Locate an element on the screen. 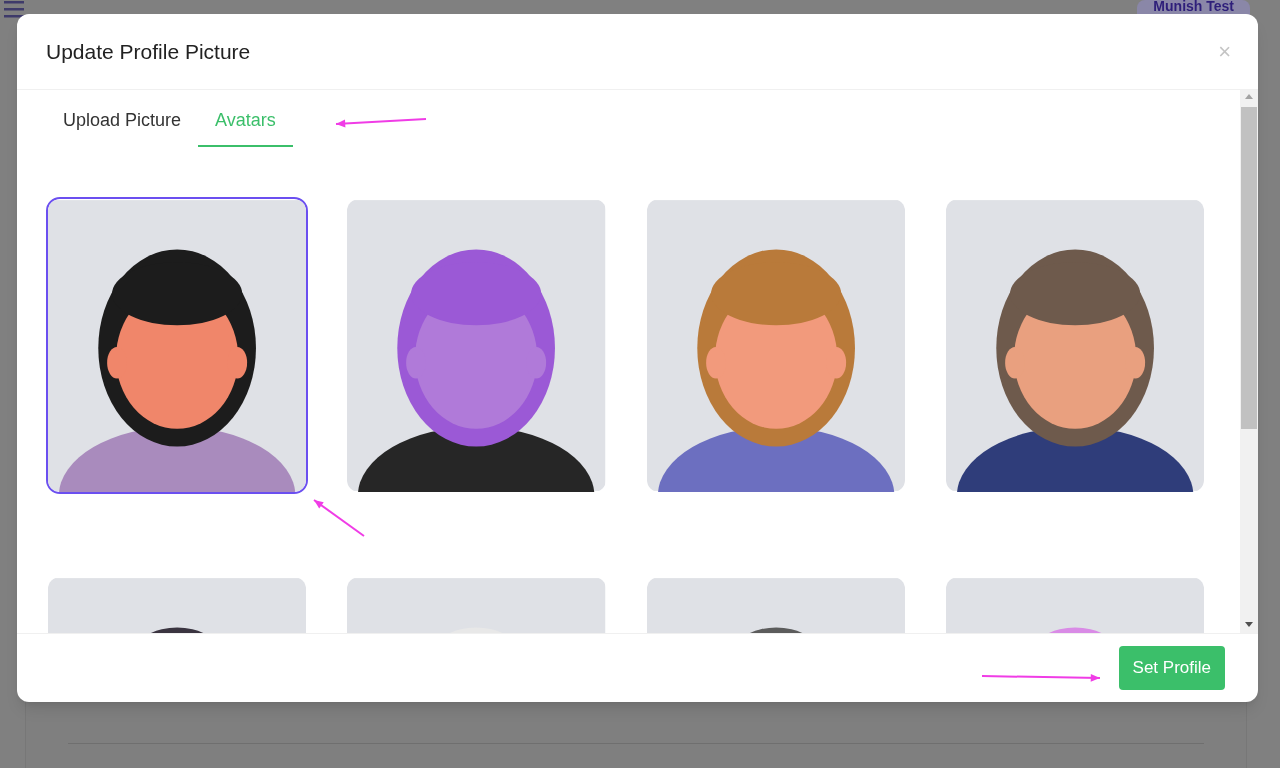 The image size is (1280, 768). scrollbar is located at coordinates (1249, 361).